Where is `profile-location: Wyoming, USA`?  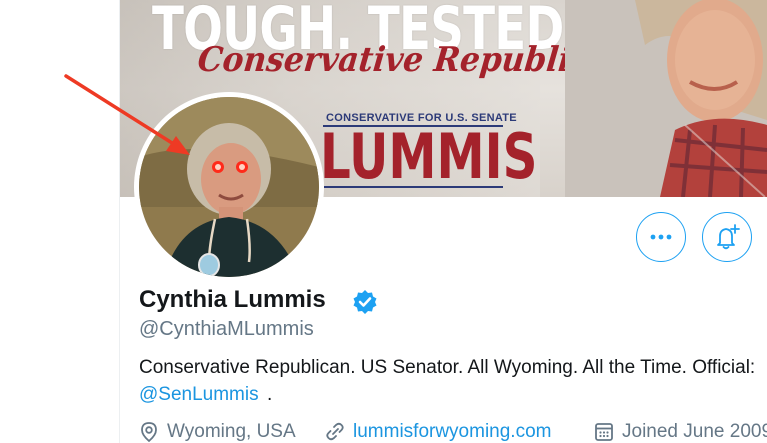 profile-location: Wyoming, USA is located at coordinates (217, 432).